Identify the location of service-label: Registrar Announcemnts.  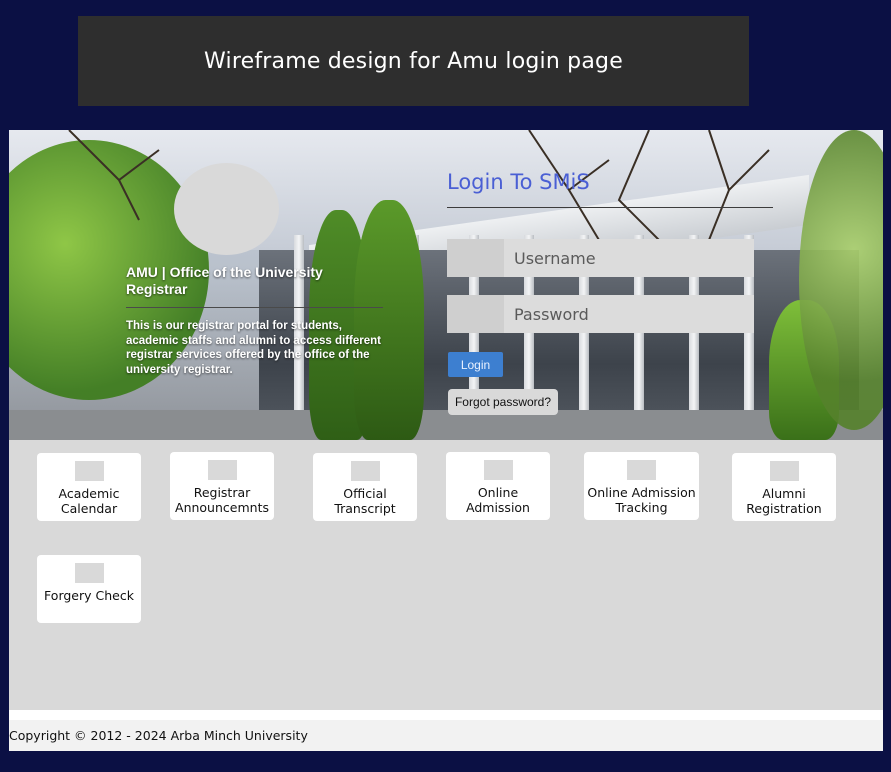
(222, 500).